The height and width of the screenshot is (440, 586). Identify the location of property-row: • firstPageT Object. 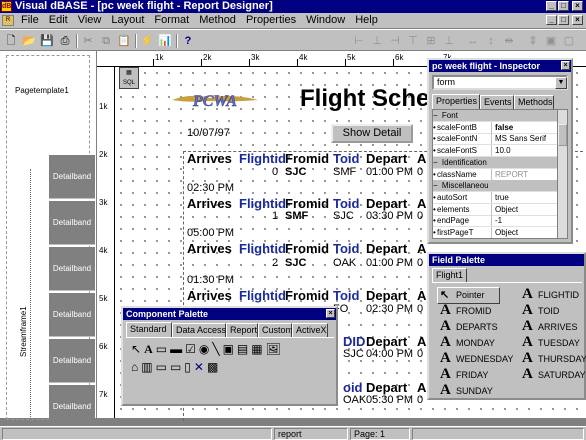
(496, 232).